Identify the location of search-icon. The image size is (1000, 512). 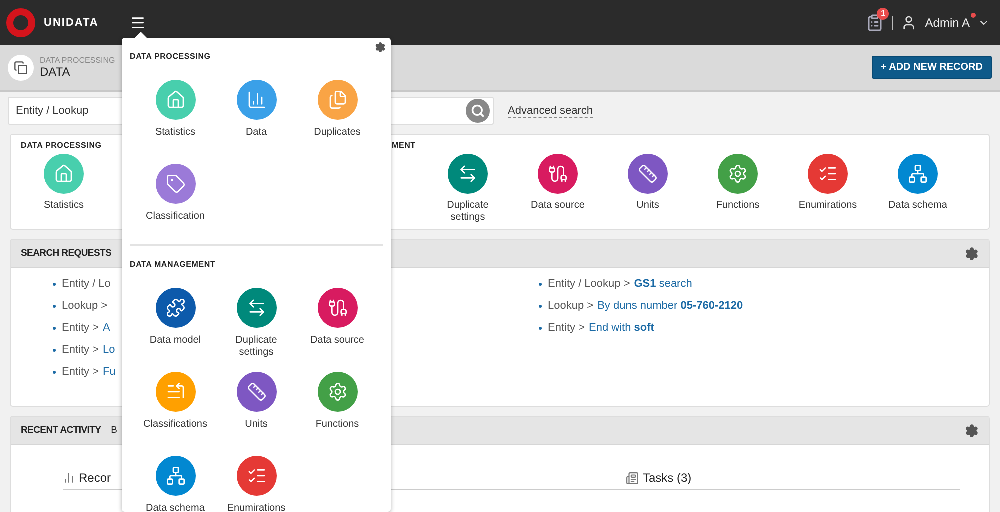
(478, 111).